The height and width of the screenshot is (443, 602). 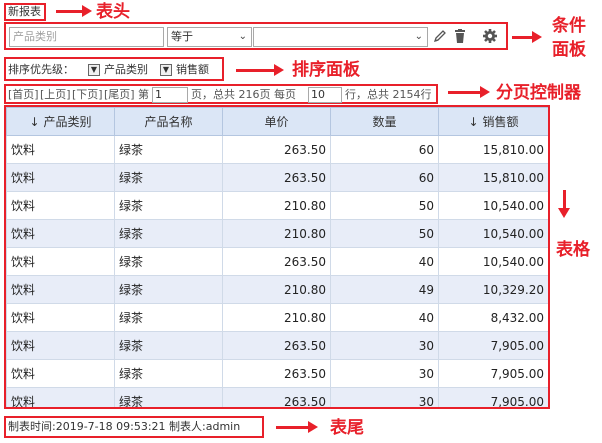 I want to click on pencil-icon, so click(x=440, y=36).